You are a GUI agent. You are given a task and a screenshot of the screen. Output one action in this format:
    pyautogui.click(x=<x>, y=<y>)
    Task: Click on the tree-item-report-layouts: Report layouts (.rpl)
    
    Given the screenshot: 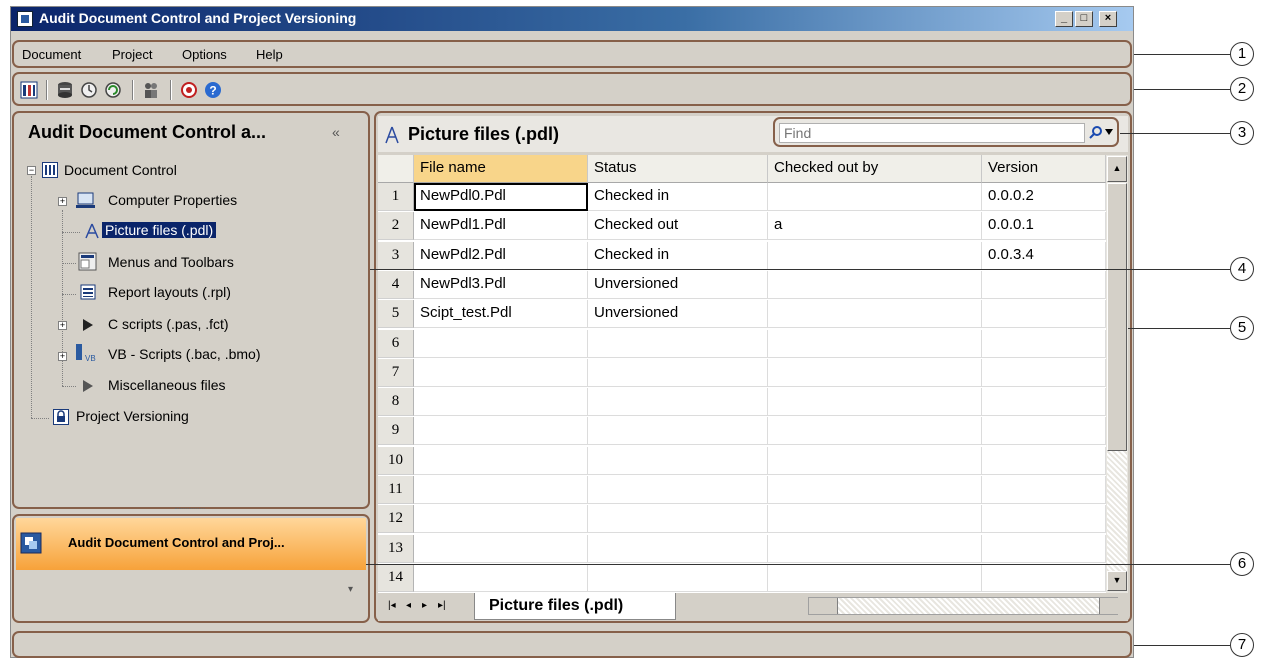 What is the action you would take?
    pyautogui.click(x=169, y=292)
    